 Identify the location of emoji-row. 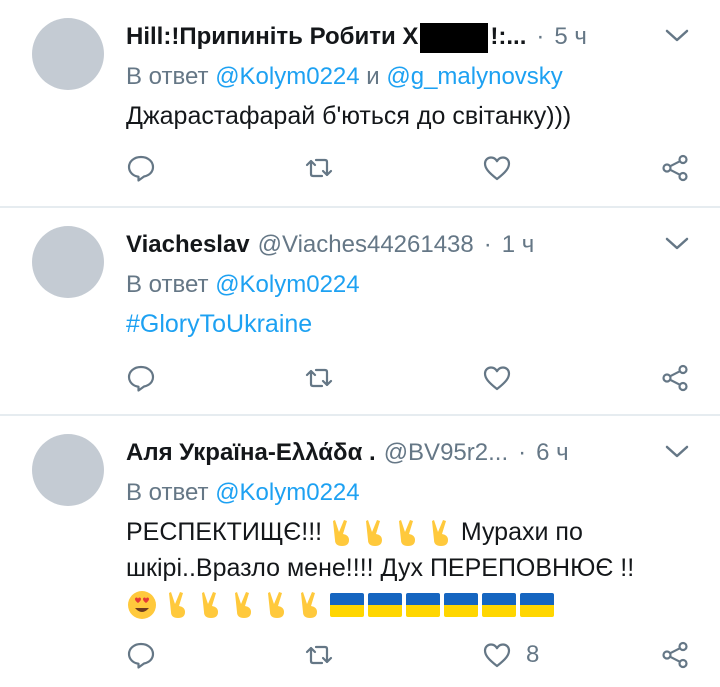
(342, 605).